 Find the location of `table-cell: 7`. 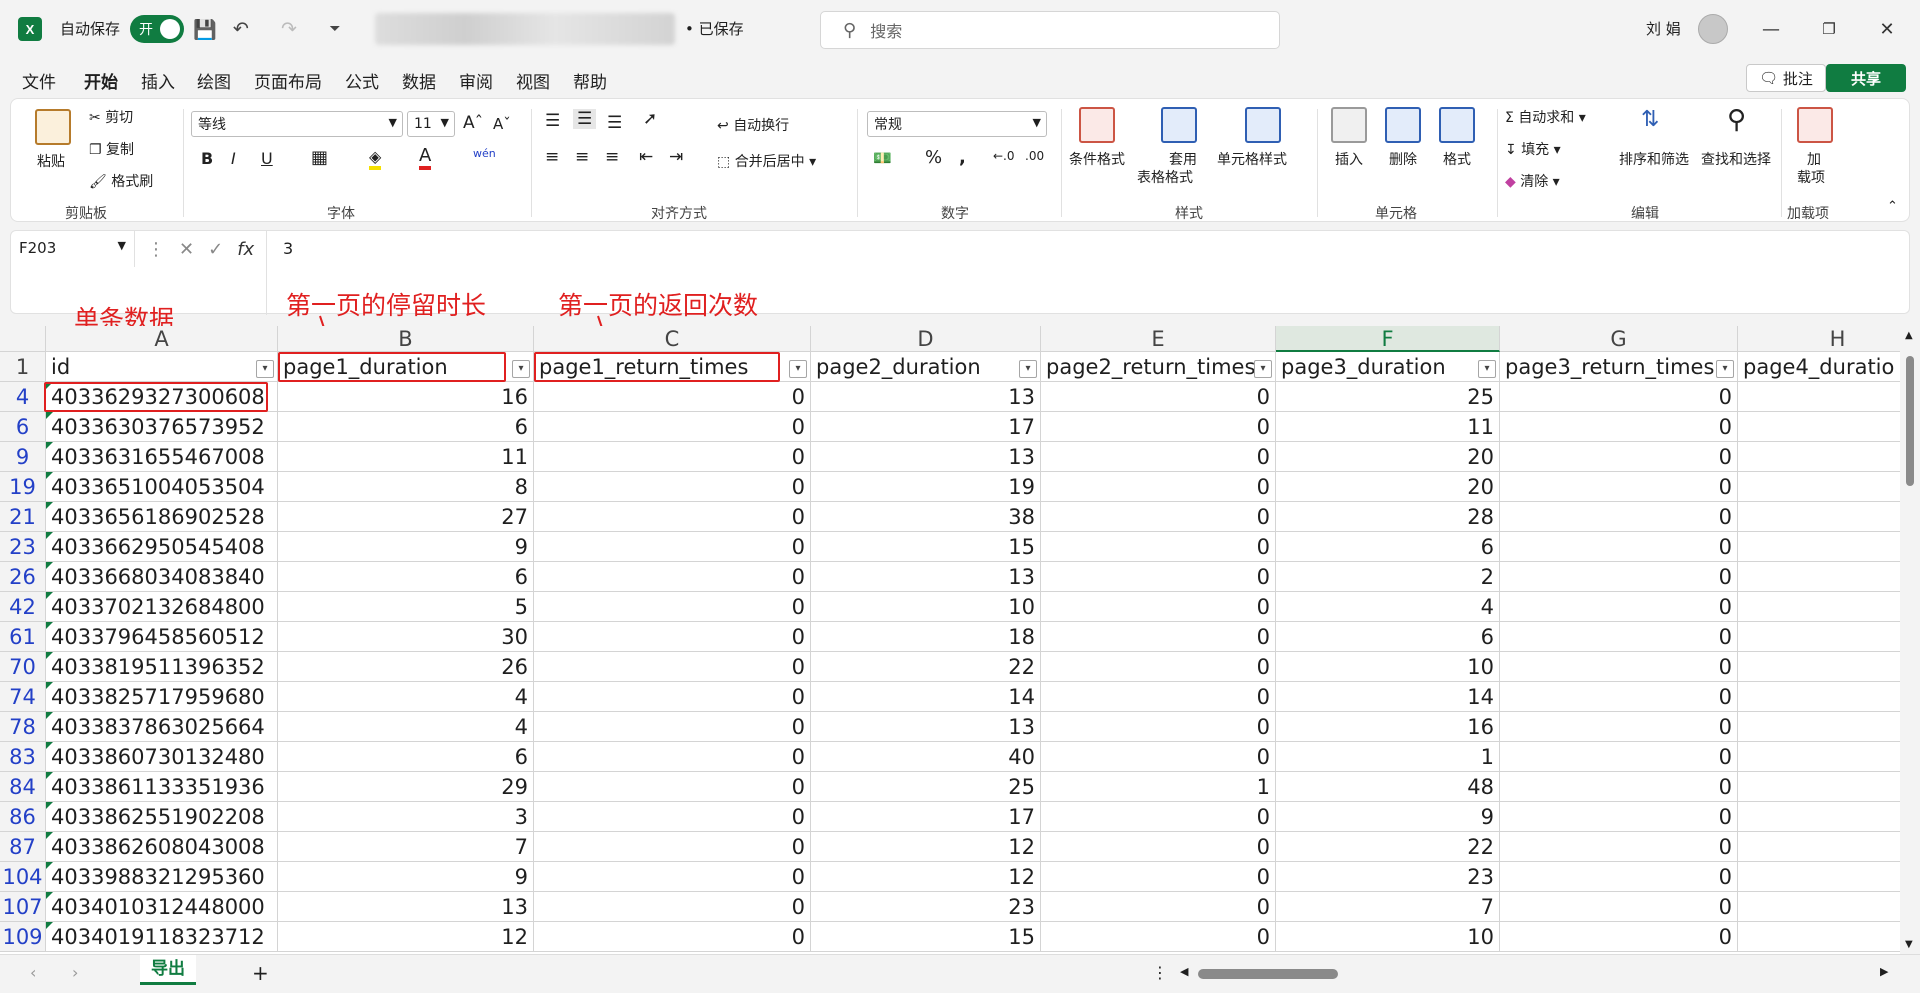

table-cell: 7 is located at coordinates (406, 847).